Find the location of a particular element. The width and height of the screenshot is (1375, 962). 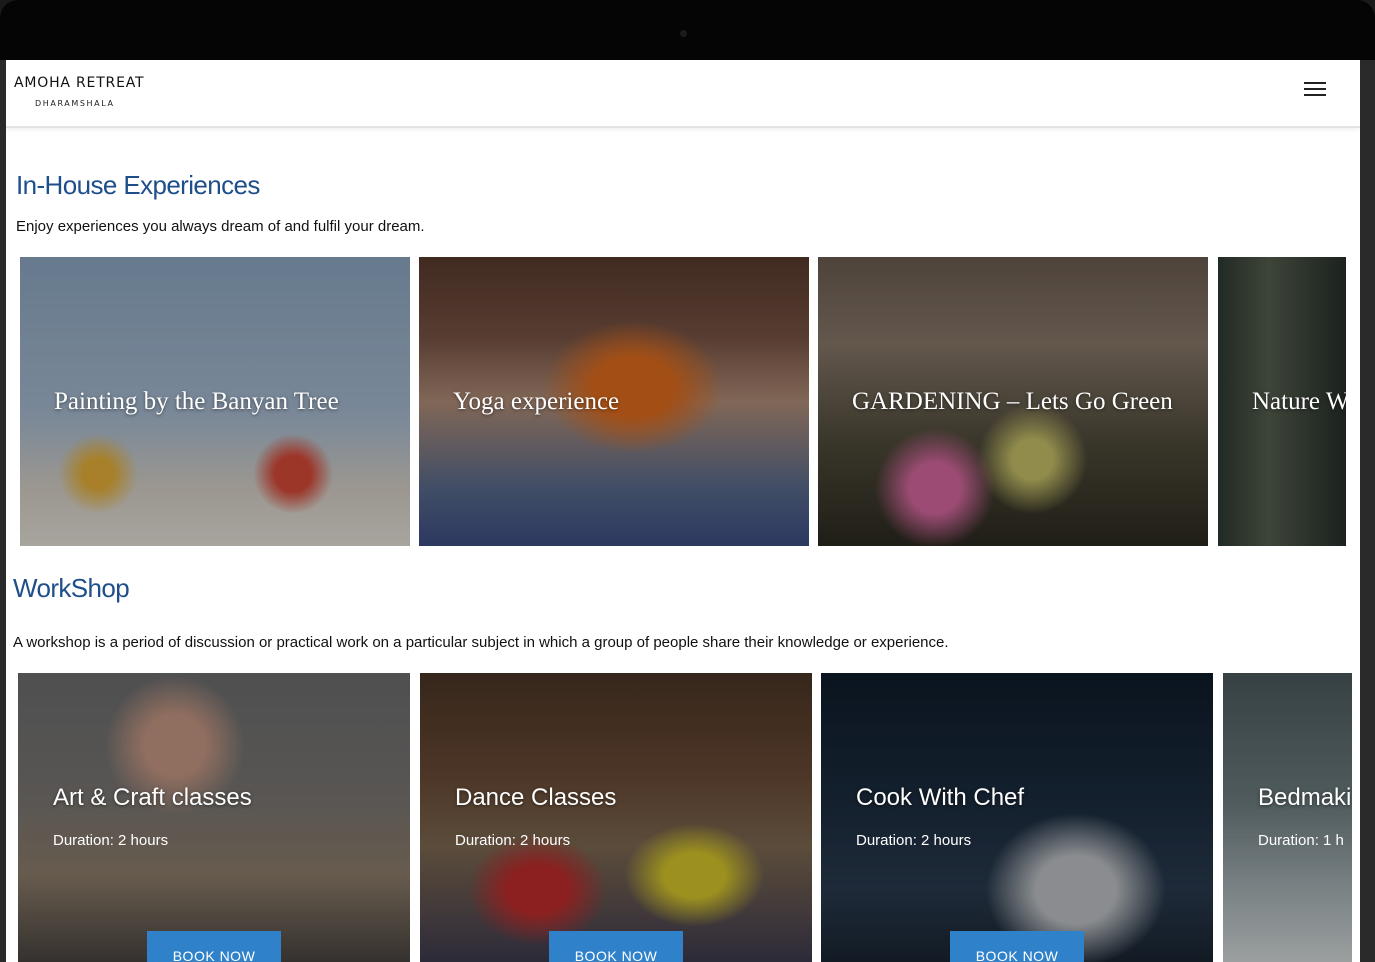

brand-name: AMOHA RETREAT is located at coordinates (79, 83).